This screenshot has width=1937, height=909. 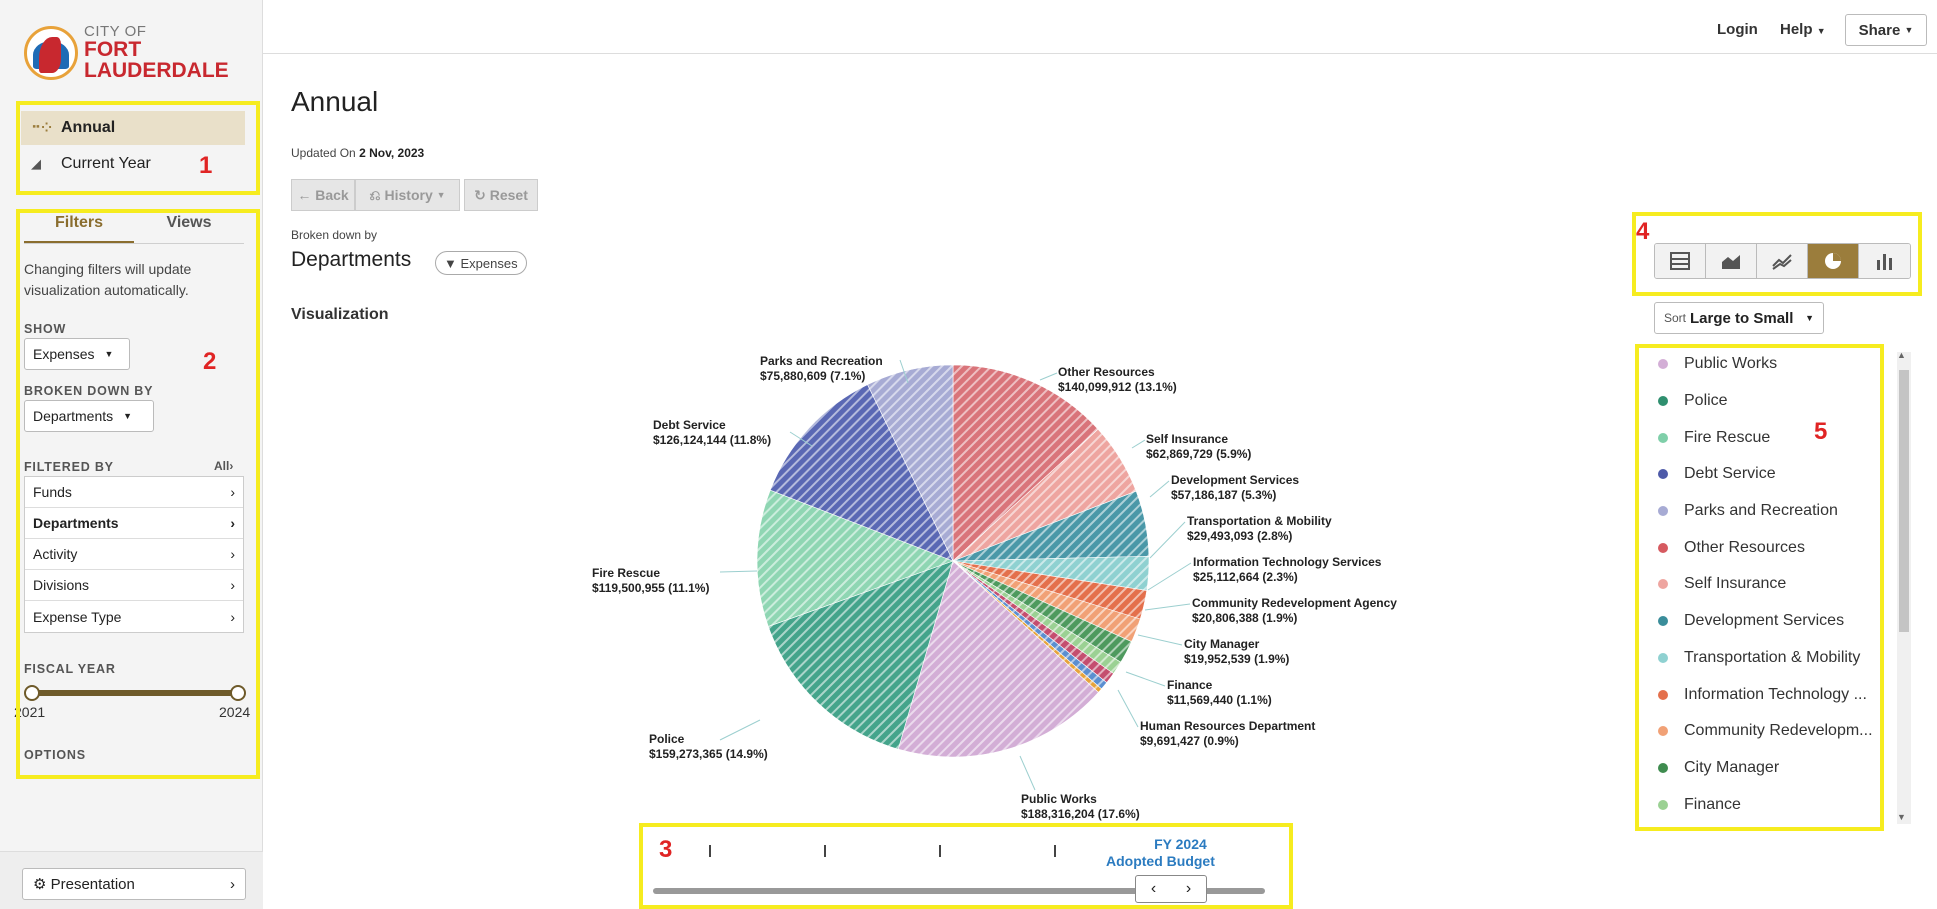 What do you see at coordinates (708, 747) in the screenshot?
I see `pie-data-label: Police $159,273,365 (14.9%)` at bounding box center [708, 747].